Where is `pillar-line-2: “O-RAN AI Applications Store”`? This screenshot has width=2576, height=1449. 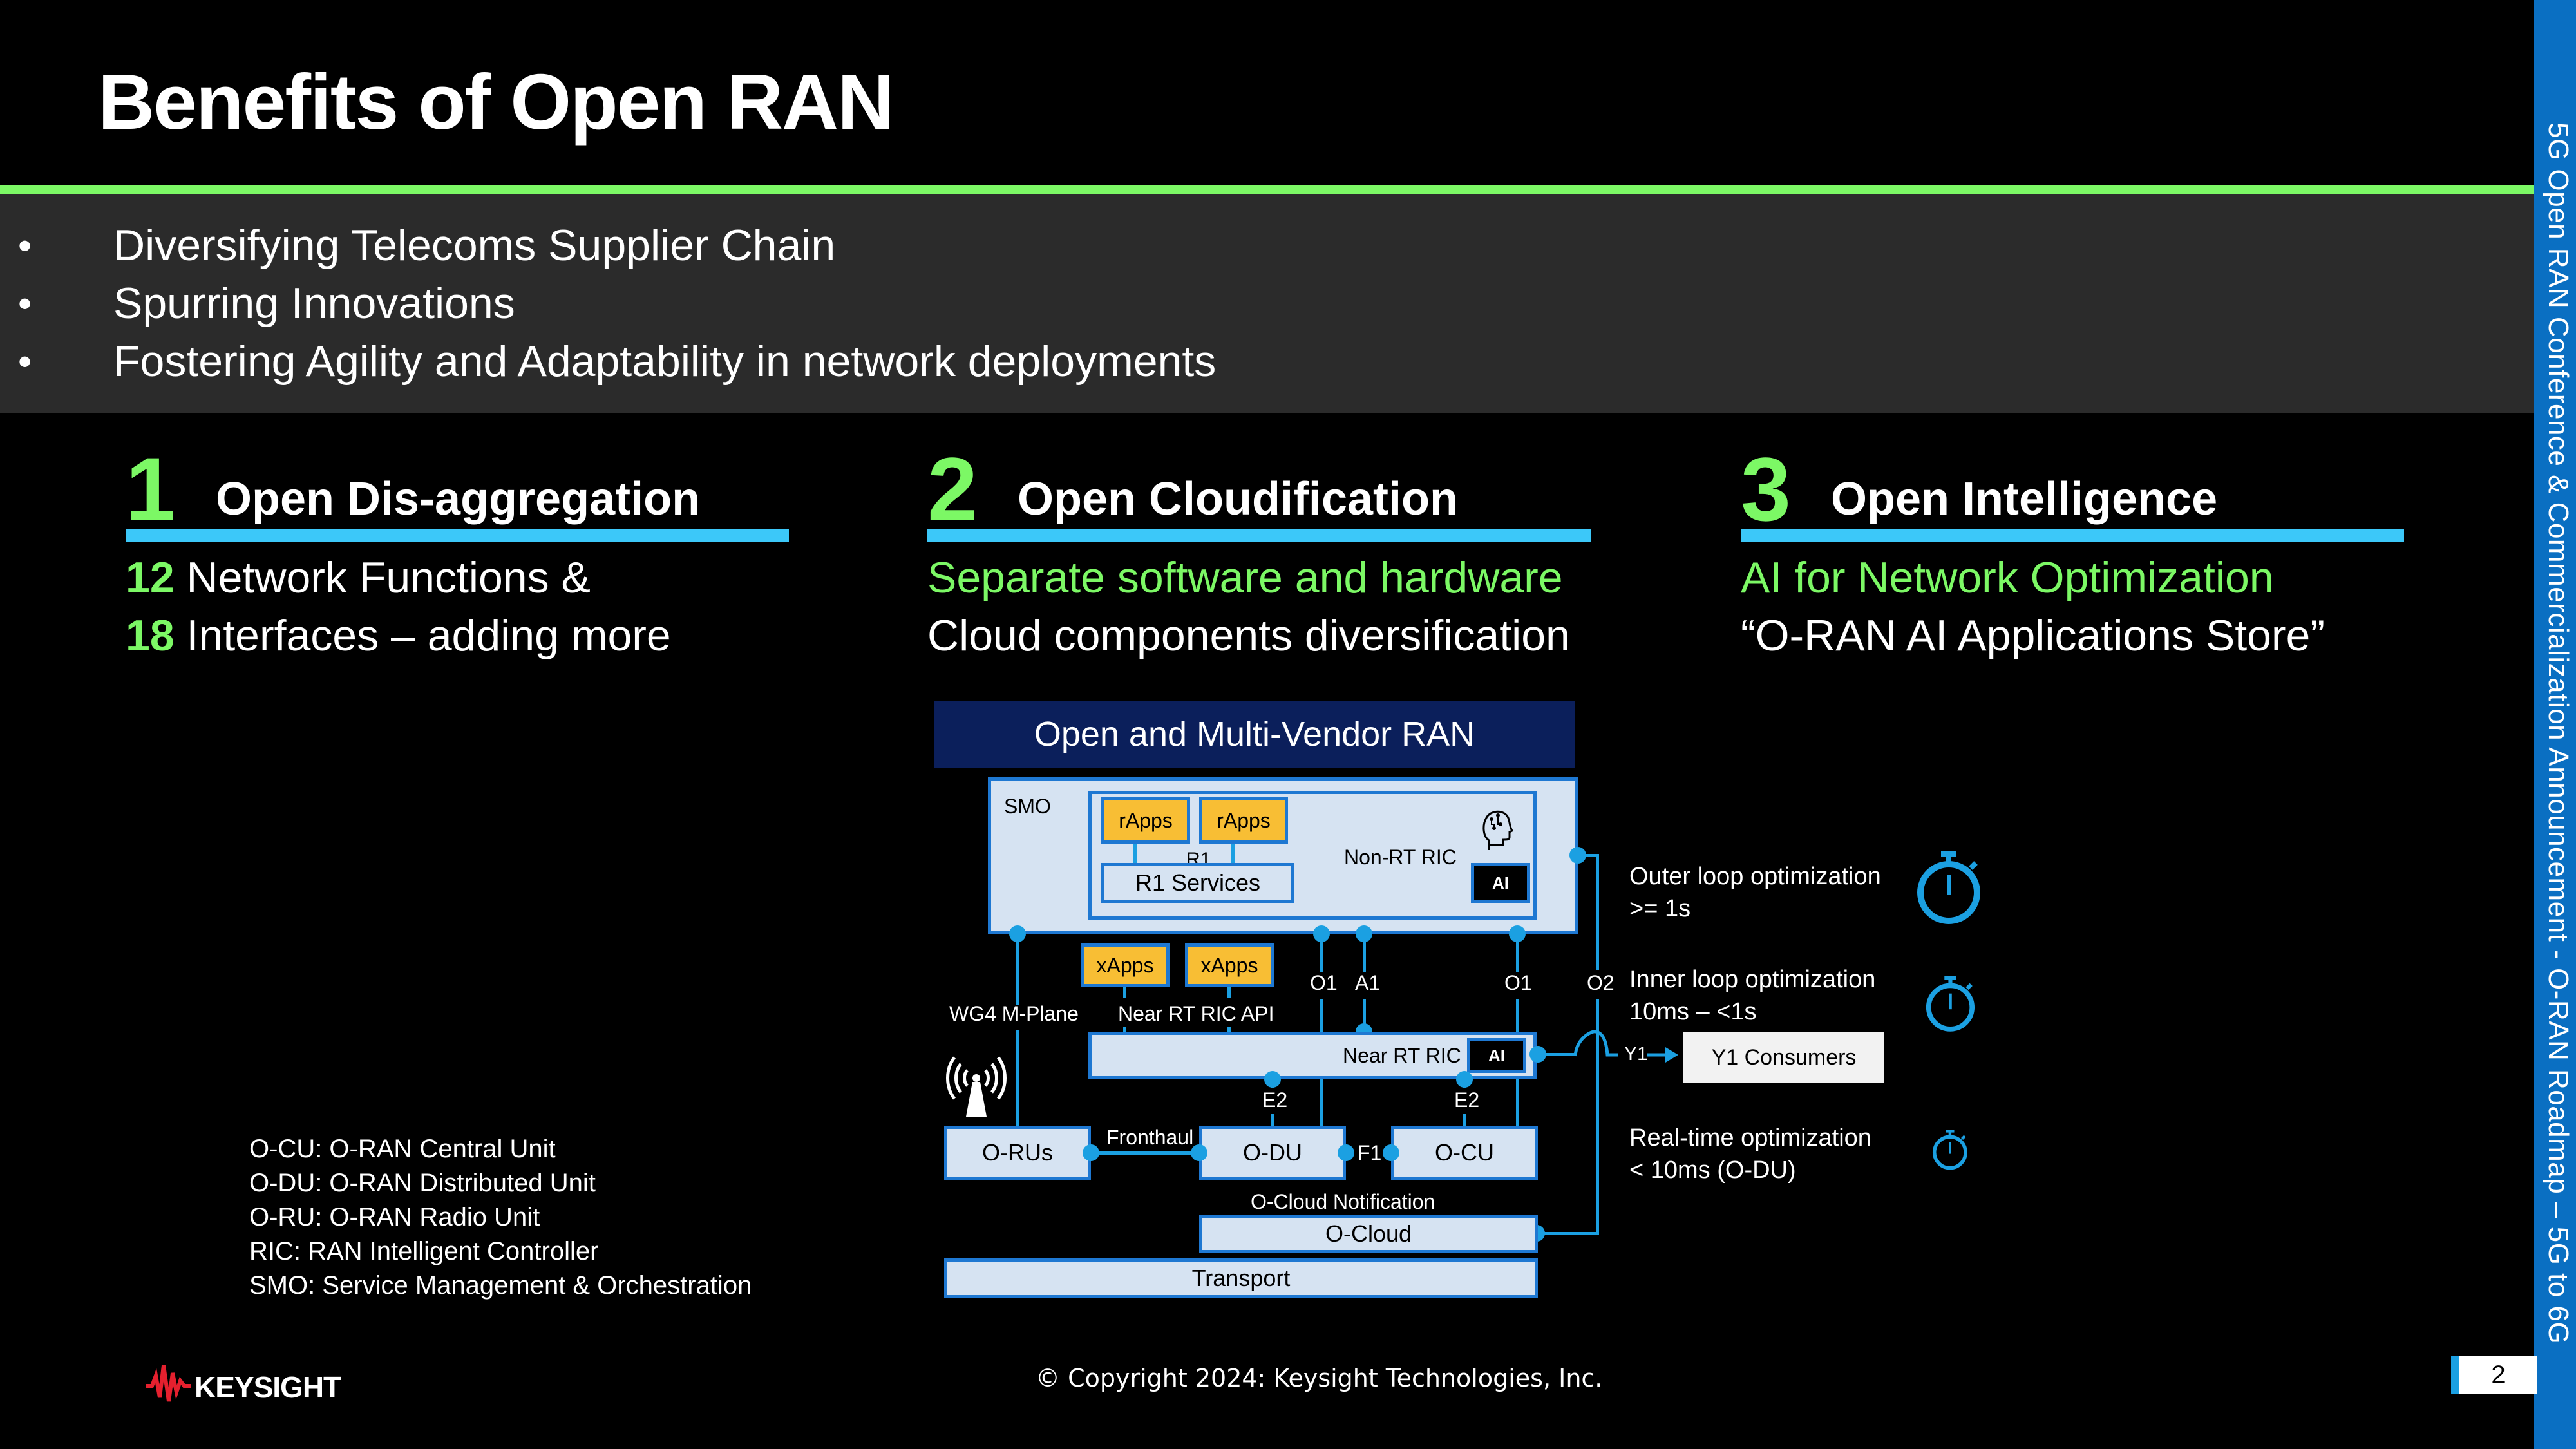 pillar-line-2: “O-RAN AI Applications Store” is located at coordinates (2033, 635).